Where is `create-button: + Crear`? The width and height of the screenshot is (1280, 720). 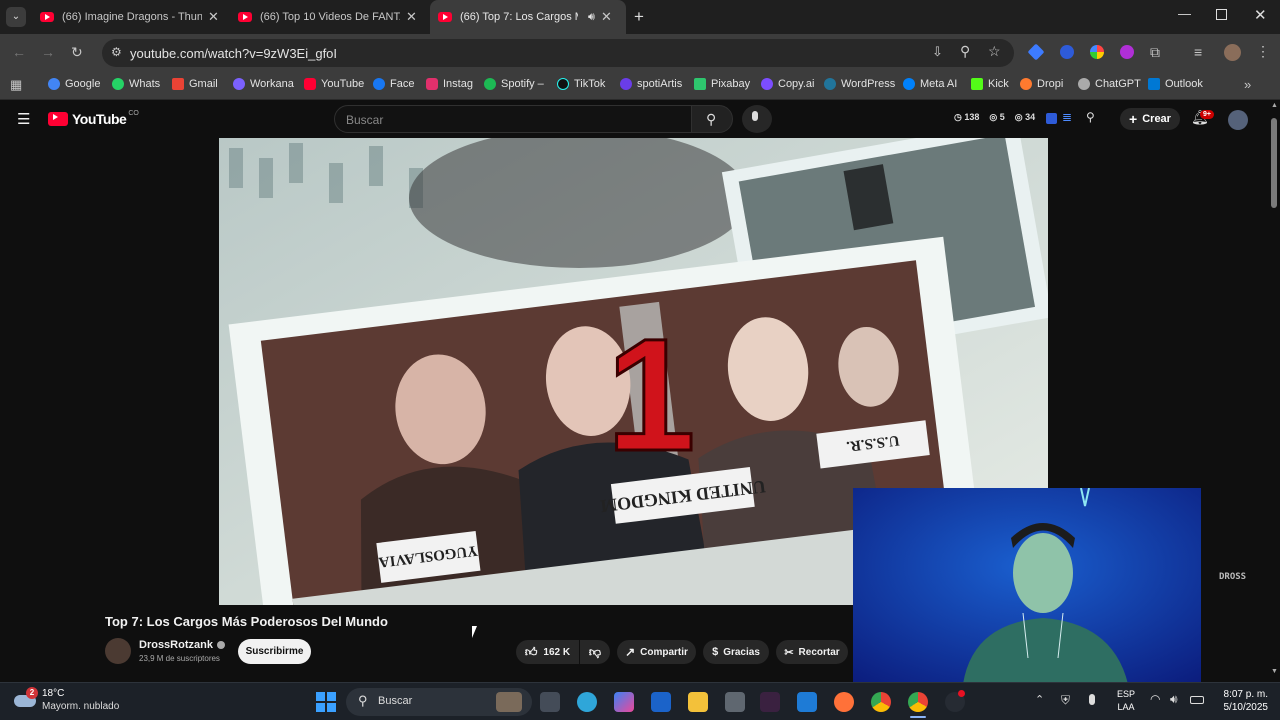 create-button: + Crear is located at coordinates (1150, 119).